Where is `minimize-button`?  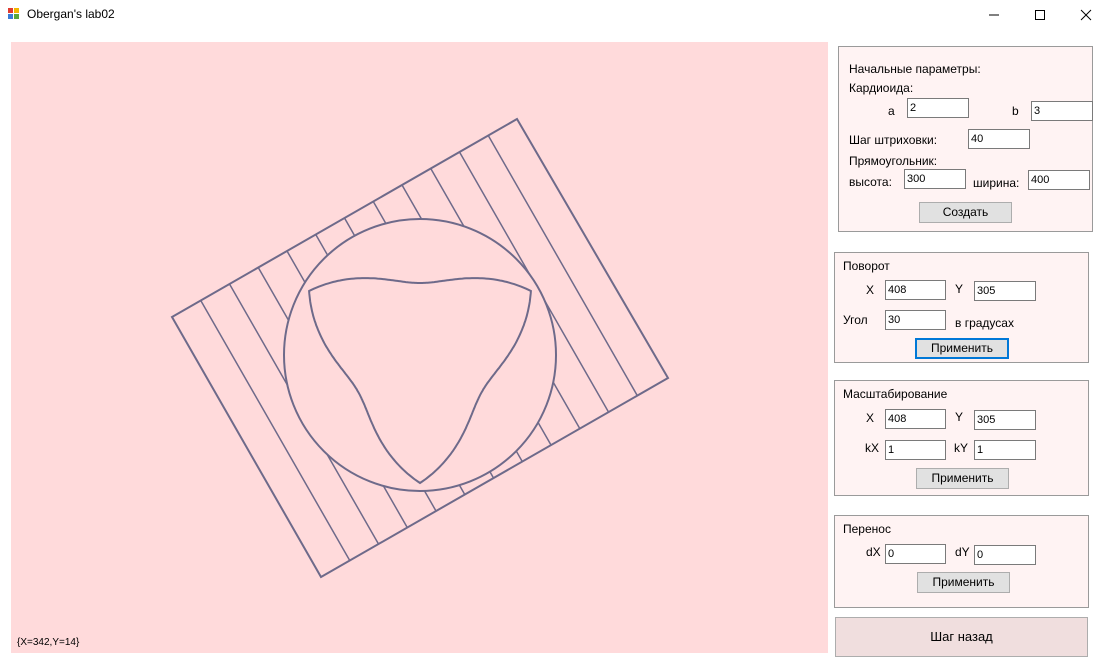 minimize-button is located at coordinates (993, 15).